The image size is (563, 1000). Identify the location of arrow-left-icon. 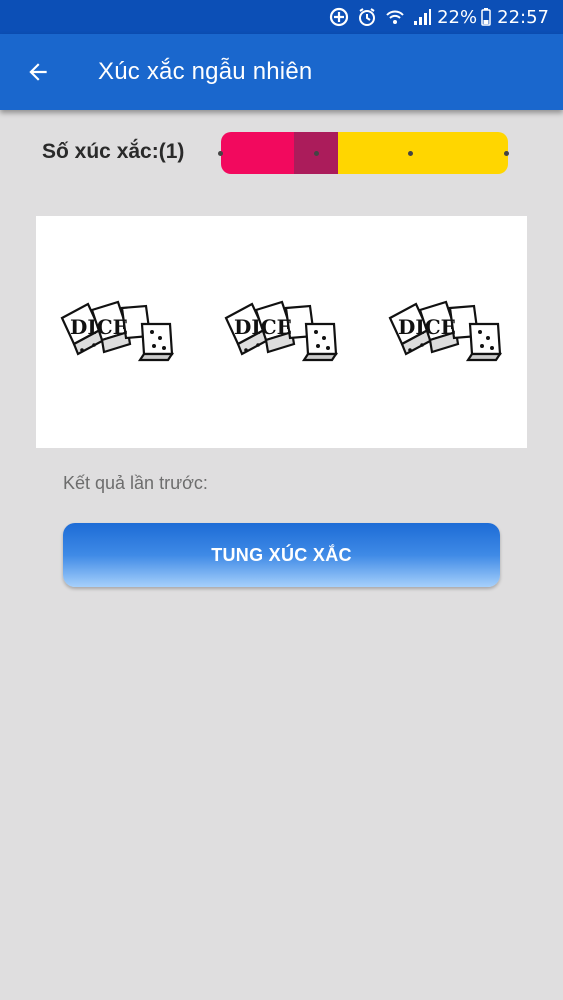
(38, 72).